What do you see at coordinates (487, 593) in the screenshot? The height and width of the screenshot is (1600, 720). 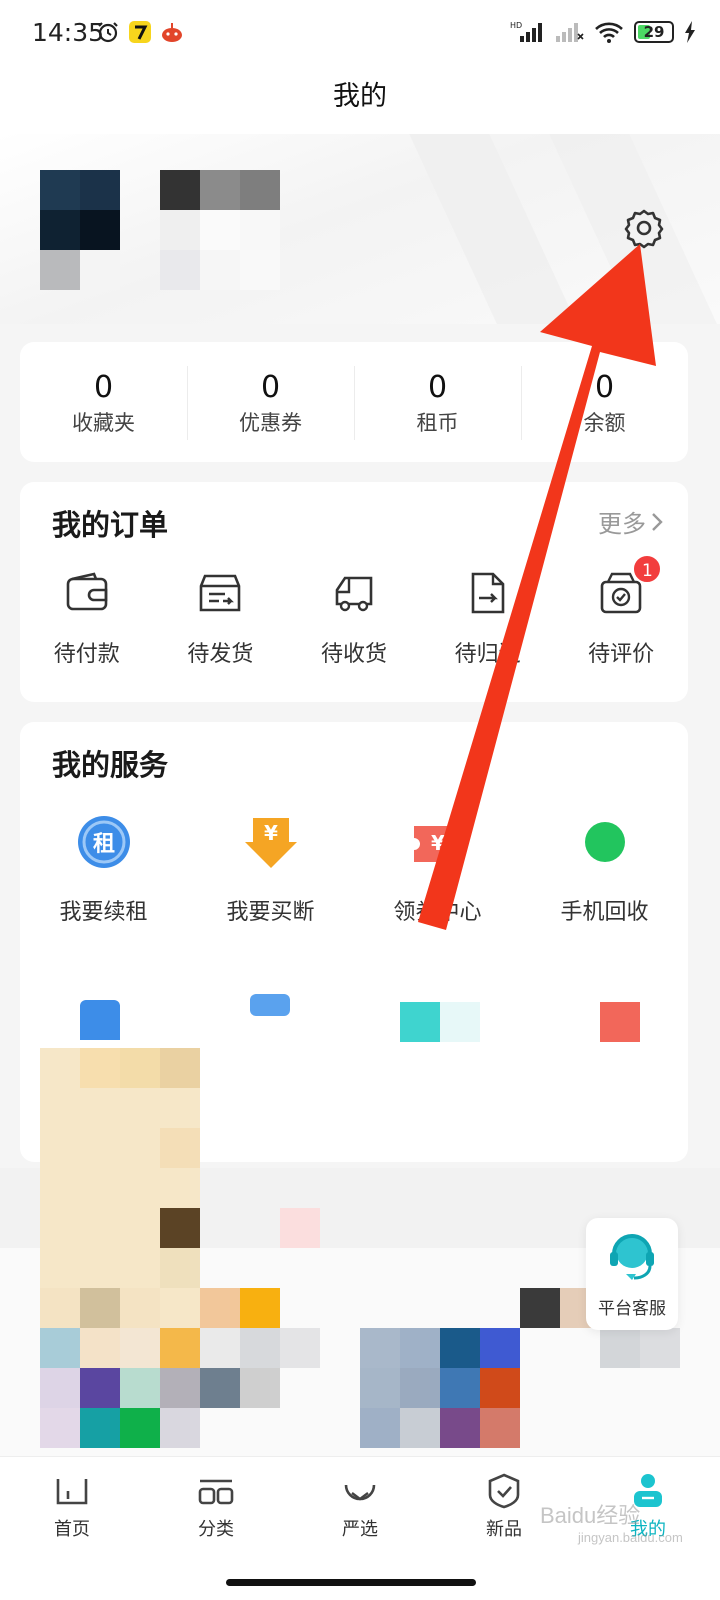 I see `return-doc-icon` at bounding box center [487, 593].